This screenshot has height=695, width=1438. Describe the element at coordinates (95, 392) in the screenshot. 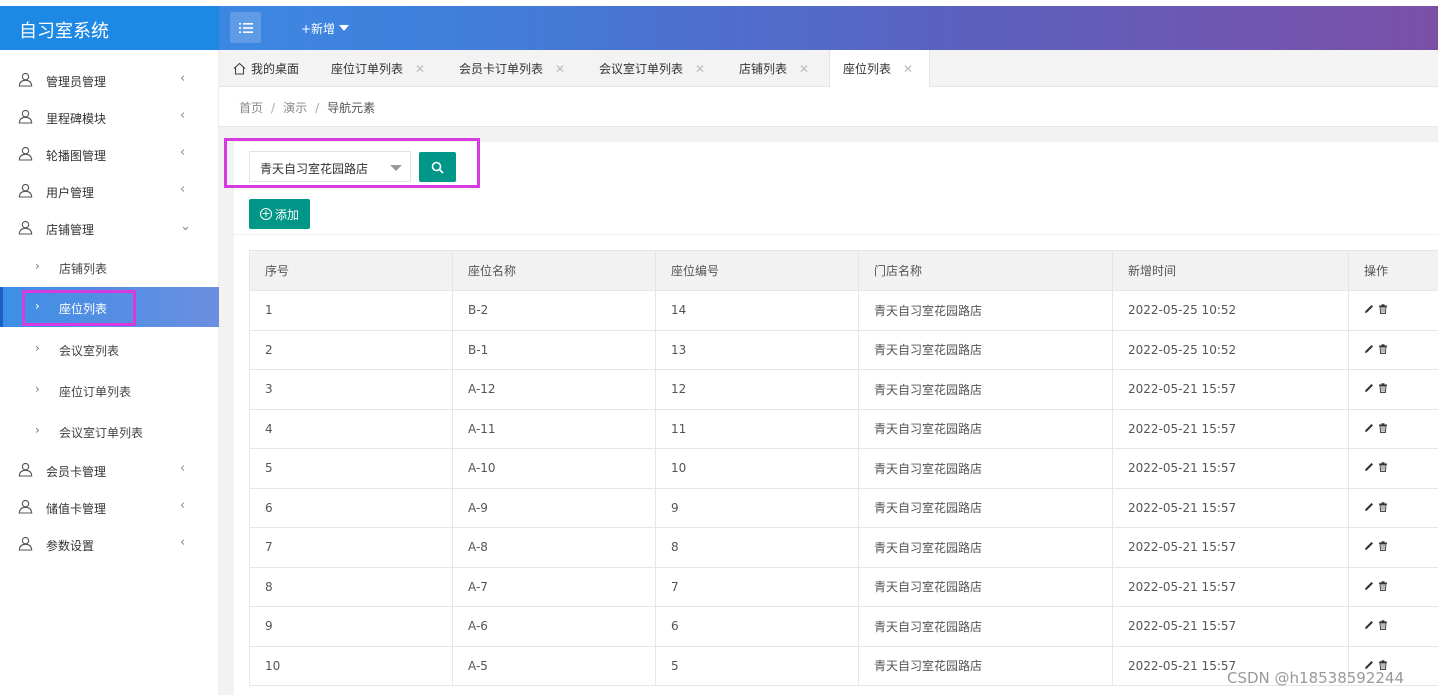

I see `sidebar-subitem-label: 座位订单列表` at that location.